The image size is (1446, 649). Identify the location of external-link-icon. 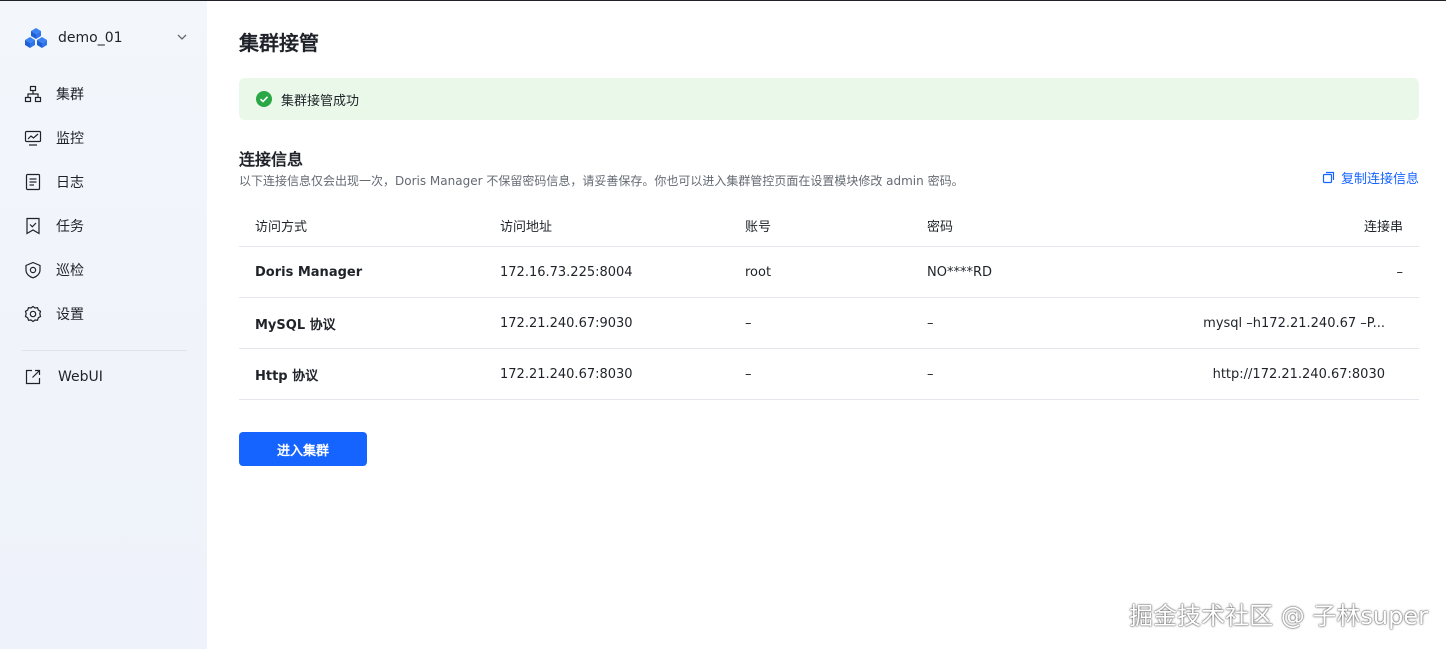
(33, 377).